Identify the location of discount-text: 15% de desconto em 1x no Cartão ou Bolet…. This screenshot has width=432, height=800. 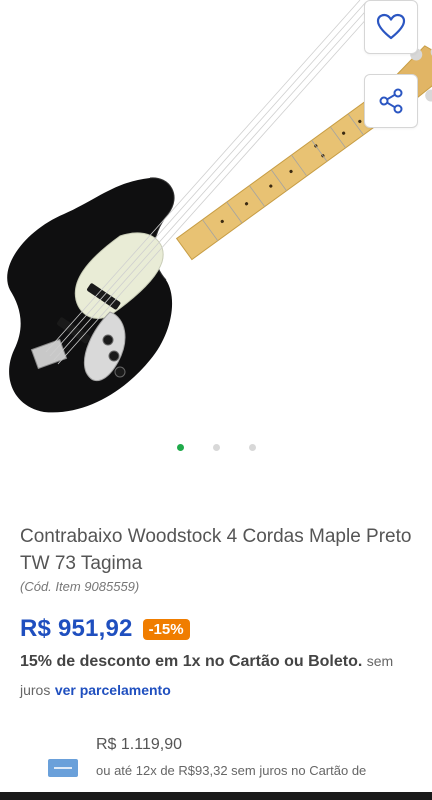
(191, 661).